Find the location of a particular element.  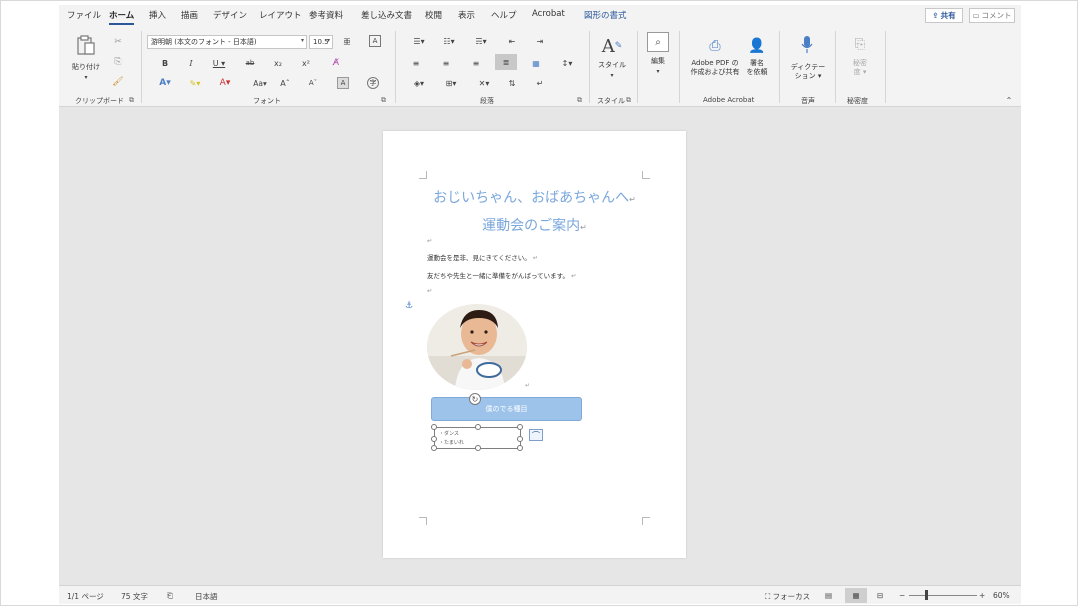

increase-indent-icon: ⇥ is located at coordinates (540, 41).